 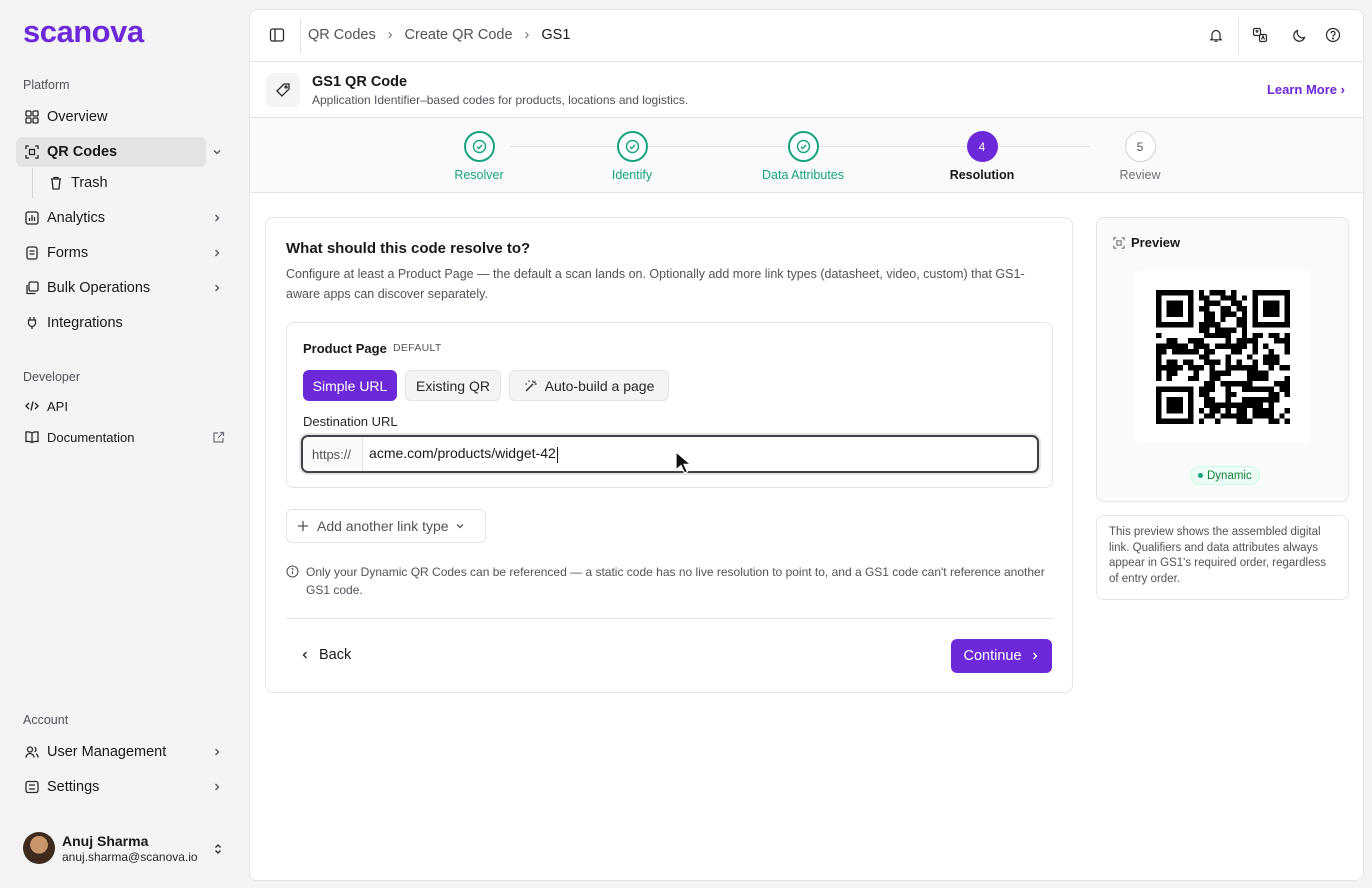 I want to click on plus-icon, so click(x=303, y=526).